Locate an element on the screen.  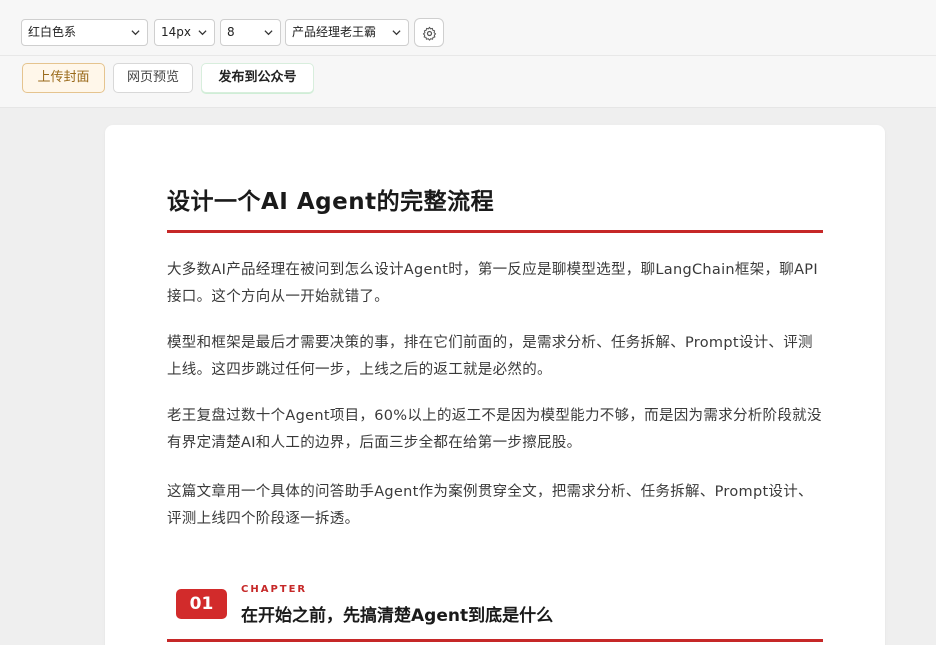
chapter-label: CHAPTER is located at coordinates (274, 589).